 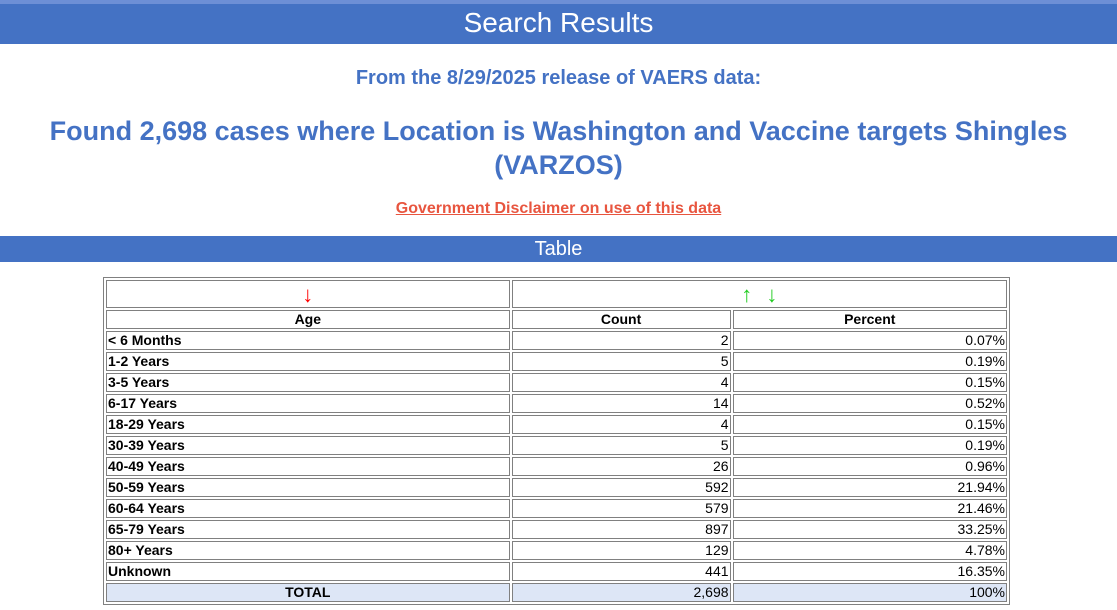 I want to click on percent-cell: 16.35%, so click(x=869, y=571).